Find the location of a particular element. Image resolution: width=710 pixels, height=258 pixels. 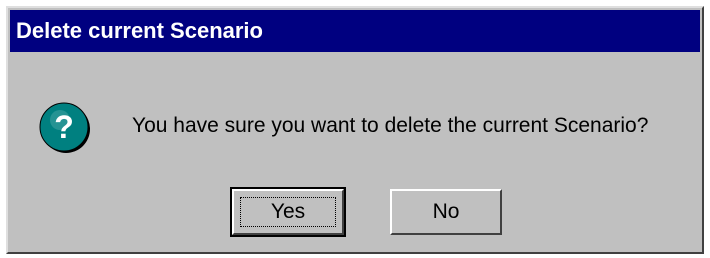

dialog-title: Delete current Scenario is located at coordinates (139, 30).